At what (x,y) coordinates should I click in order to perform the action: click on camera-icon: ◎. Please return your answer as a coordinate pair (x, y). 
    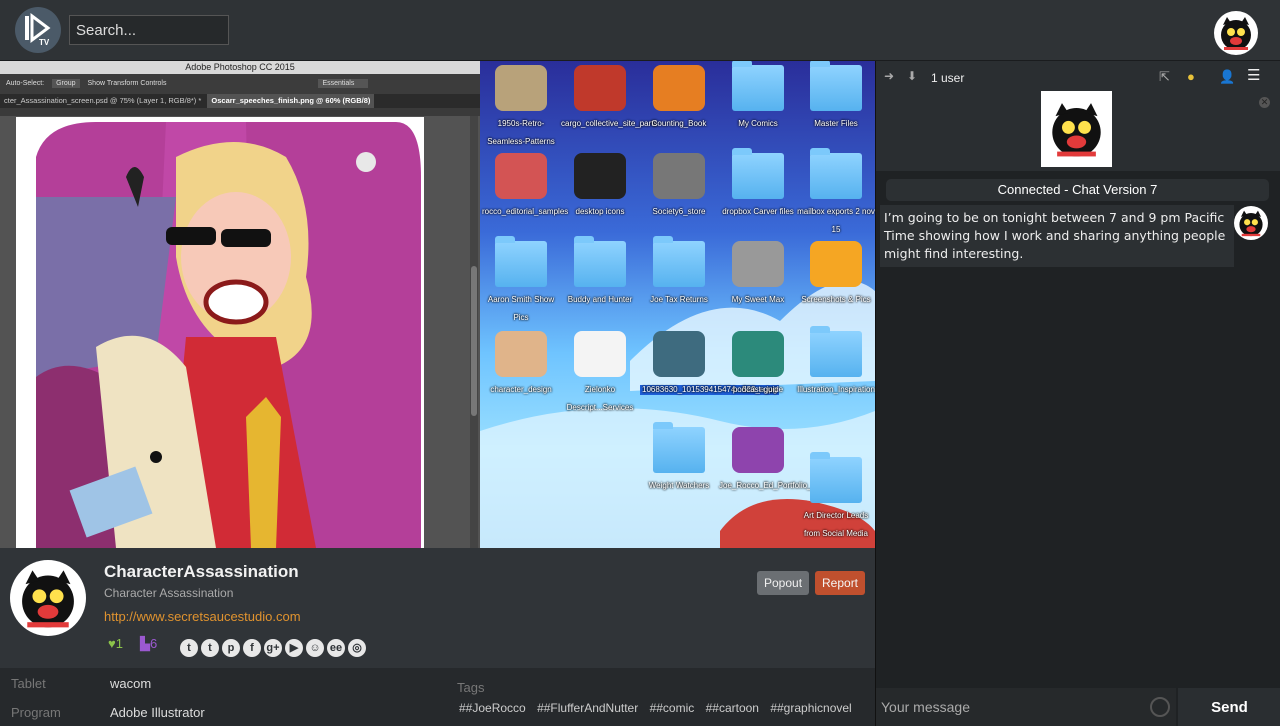
    Looking at the image, I should click on (357, 648).